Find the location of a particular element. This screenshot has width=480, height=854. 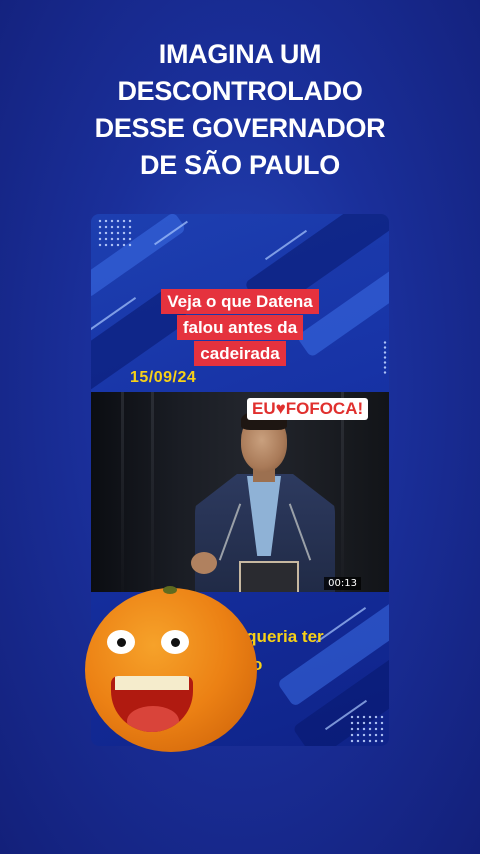

left-pupil is located at coordinates (121, 642).